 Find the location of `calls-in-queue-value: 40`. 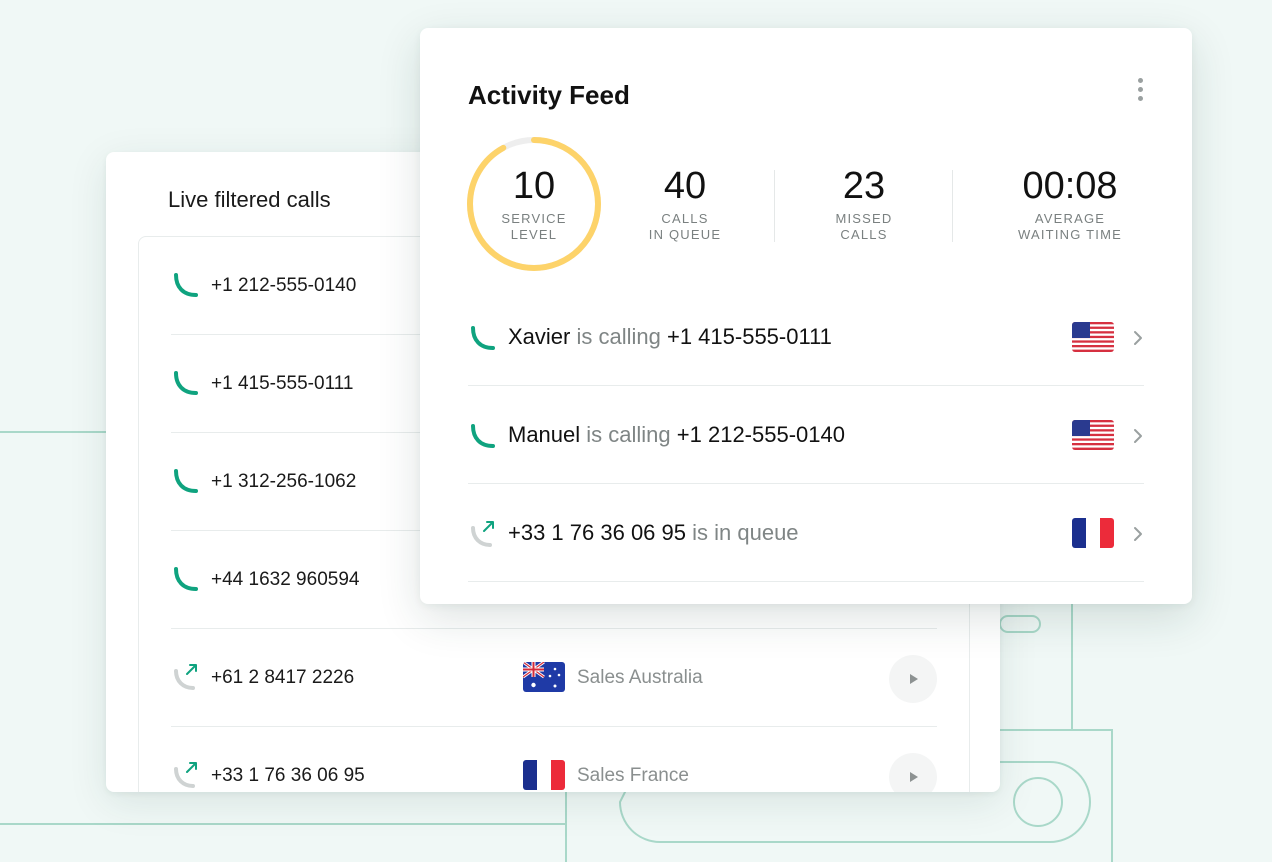

calls-in-queue-value: 40 is located at coordinates (685, 186).